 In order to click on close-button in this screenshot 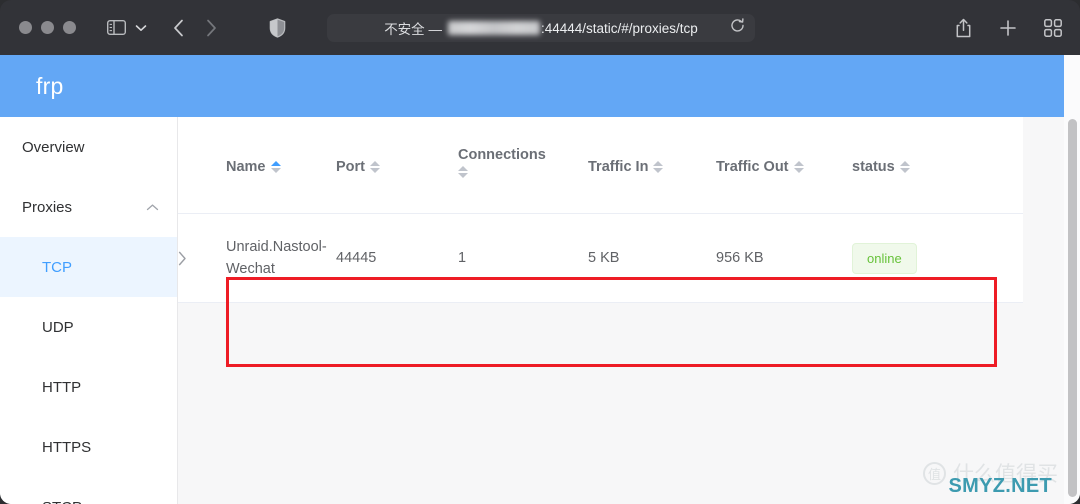, I will do `click(25, 27)`.